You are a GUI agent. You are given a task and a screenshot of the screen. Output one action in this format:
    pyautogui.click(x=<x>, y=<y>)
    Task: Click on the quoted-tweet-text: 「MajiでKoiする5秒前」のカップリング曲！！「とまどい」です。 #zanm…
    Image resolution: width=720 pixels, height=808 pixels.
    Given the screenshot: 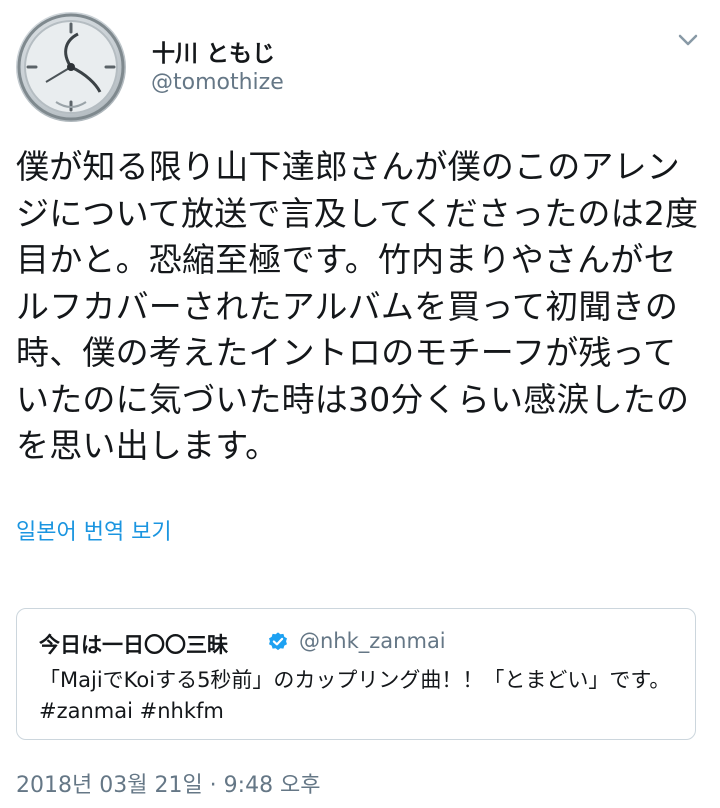 What is the action you would take?
    pyautogui.click(x=358, y=695)
    